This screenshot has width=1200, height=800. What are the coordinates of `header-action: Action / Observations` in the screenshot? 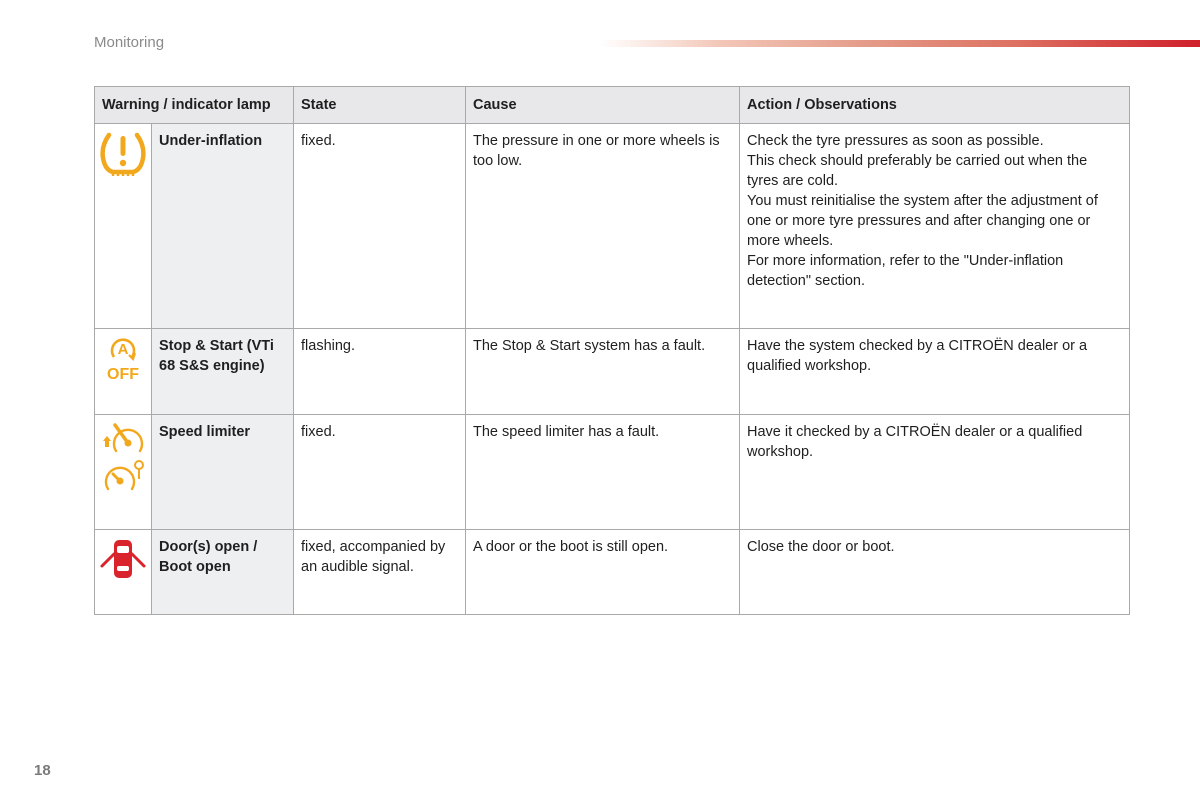 It's located at (934, 105).